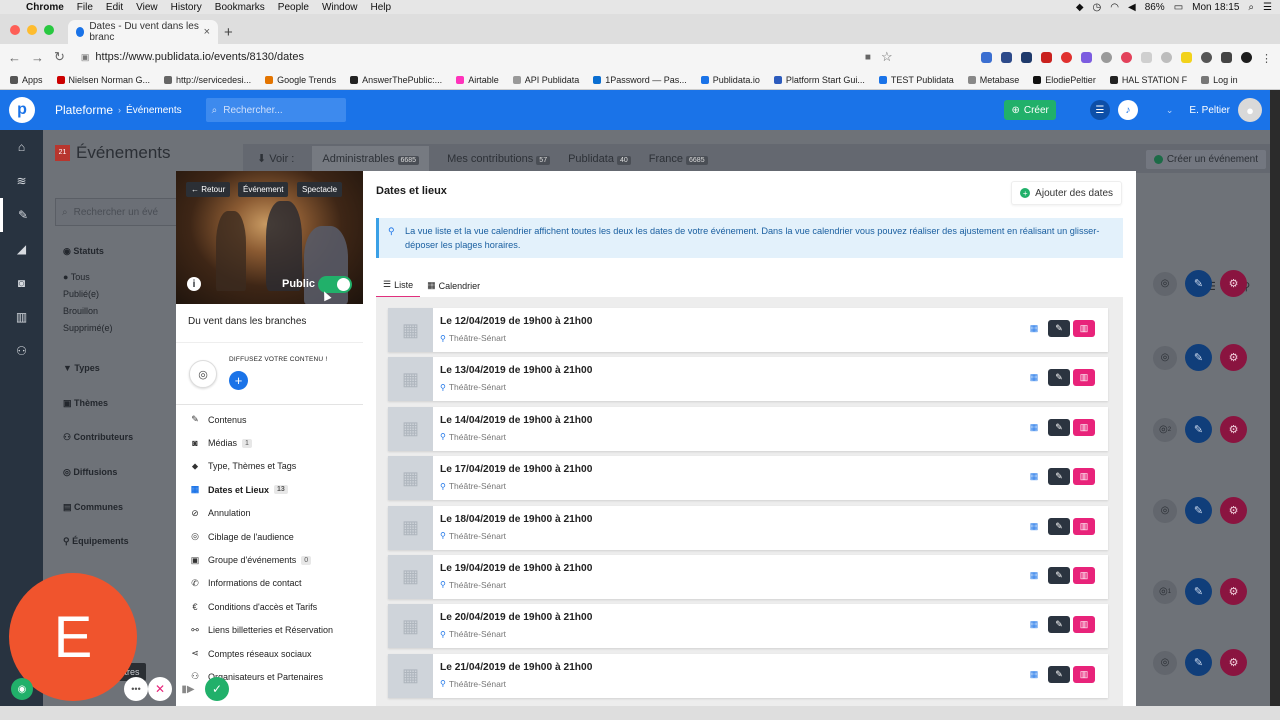 Image resolution: width=1280 pixels, height=720 pixels. Describe the element at coordinates (88, 328) in the screenshot. I see `status-option: Supprimé(e)` at that location.